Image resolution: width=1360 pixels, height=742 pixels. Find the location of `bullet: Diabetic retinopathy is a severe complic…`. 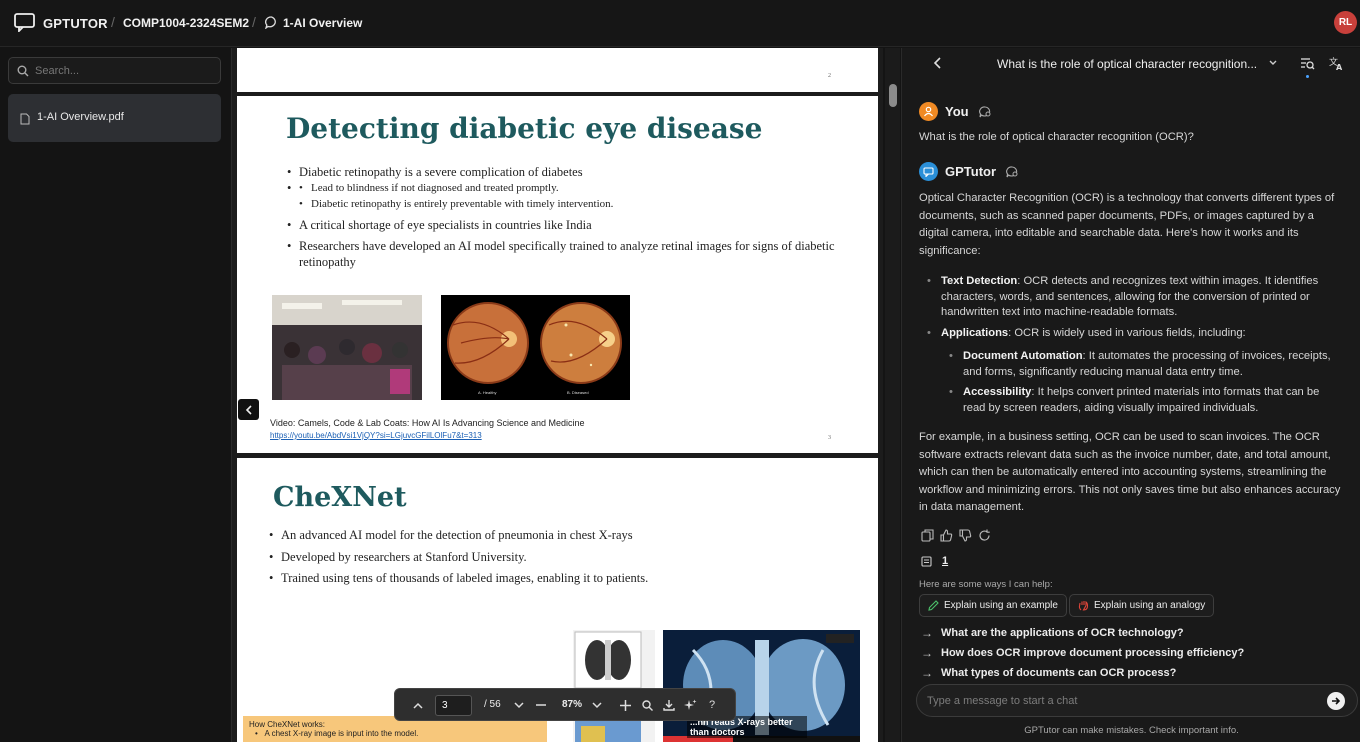

bullet: Diabetic retinopathy is a severe complic… is located at coordinates (567, 172).